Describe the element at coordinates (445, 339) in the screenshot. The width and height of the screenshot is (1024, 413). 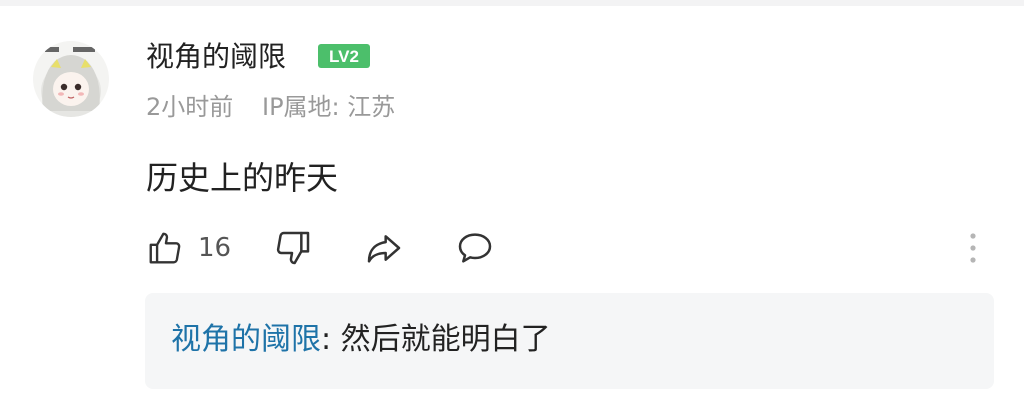
I see `reply-text: 然后就能明白了` at that location.